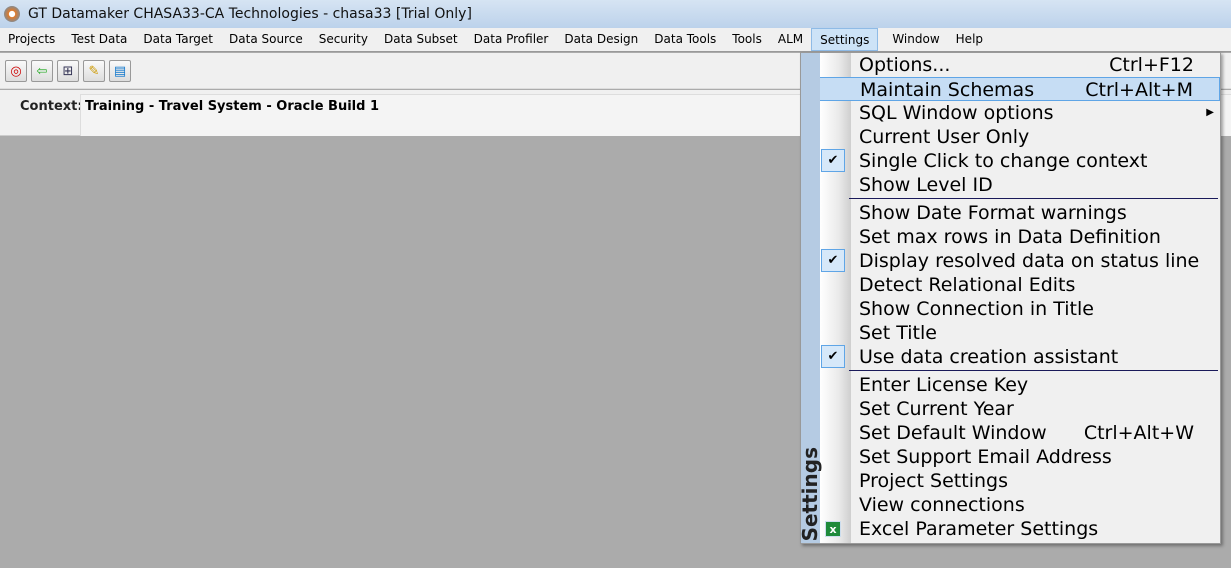  What do you see at coordinates (1010, 481) in the screenshot?
I see `menu-item-project-settings: Project Settings` at bounding box center [1010, 481].